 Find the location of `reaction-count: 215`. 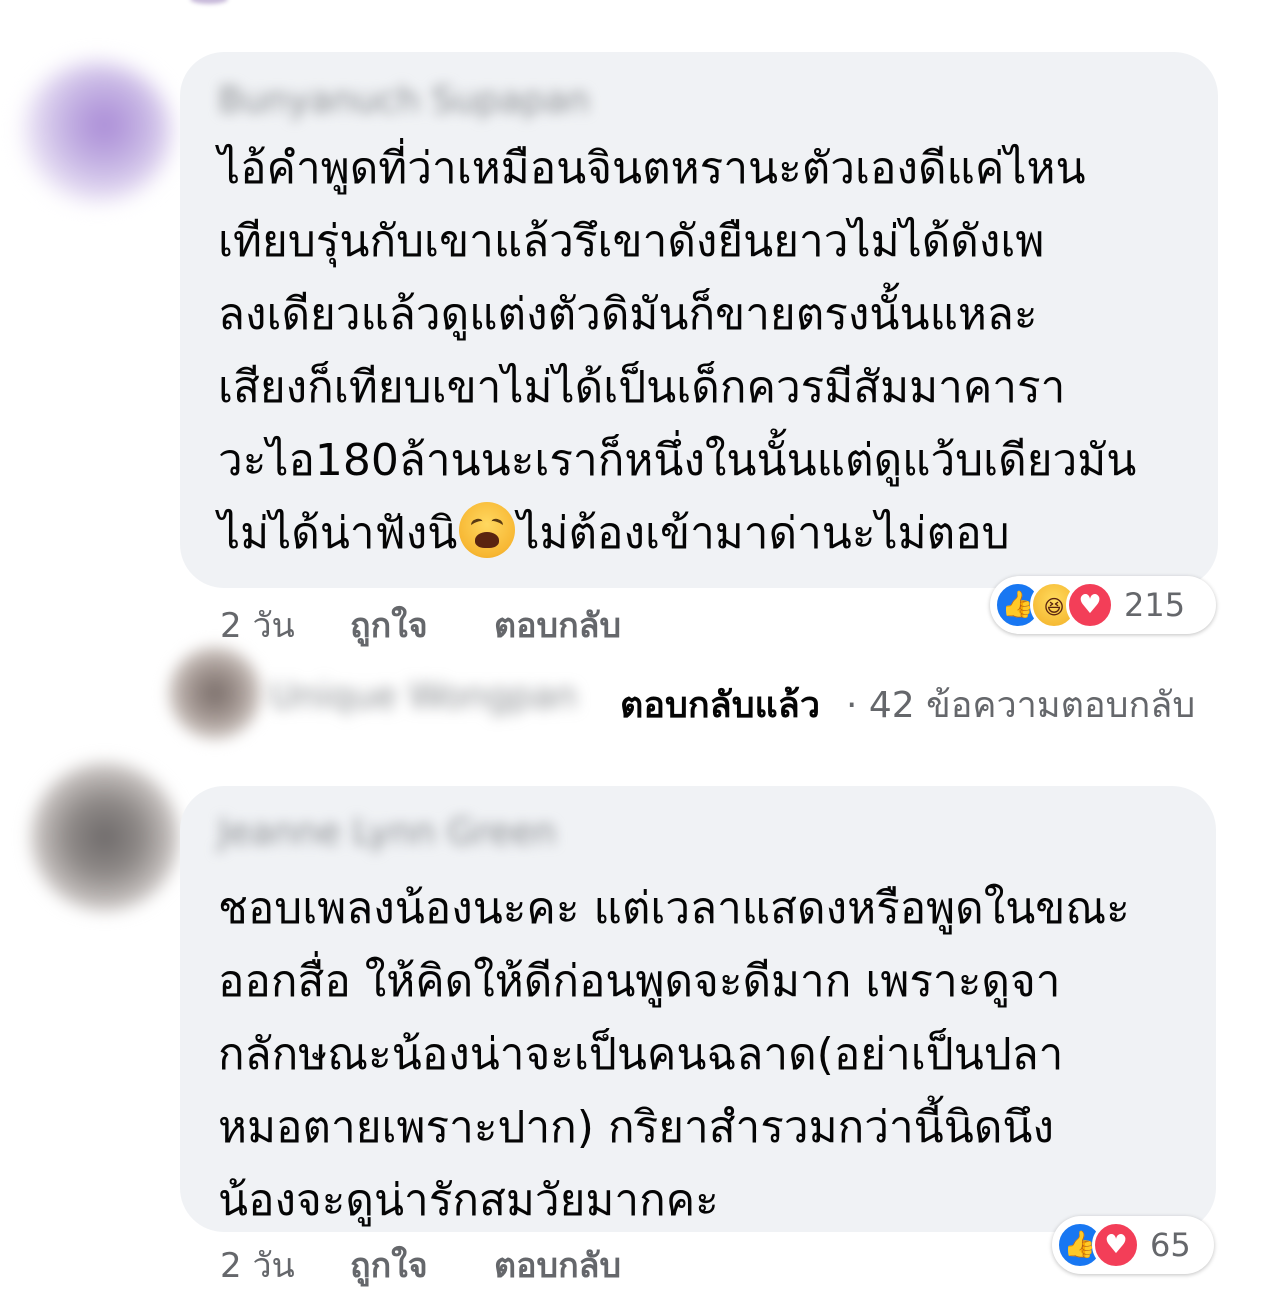

reaction-count: 215 is located at coordinates (1155, 605).